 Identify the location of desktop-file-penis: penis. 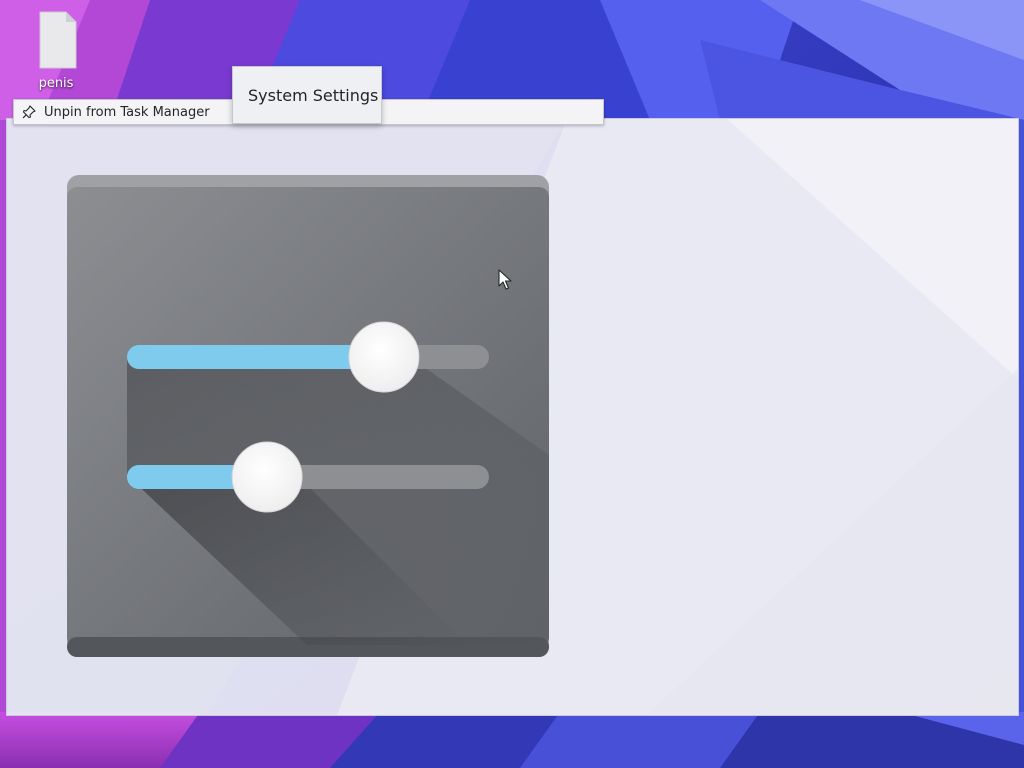
(56, 49).